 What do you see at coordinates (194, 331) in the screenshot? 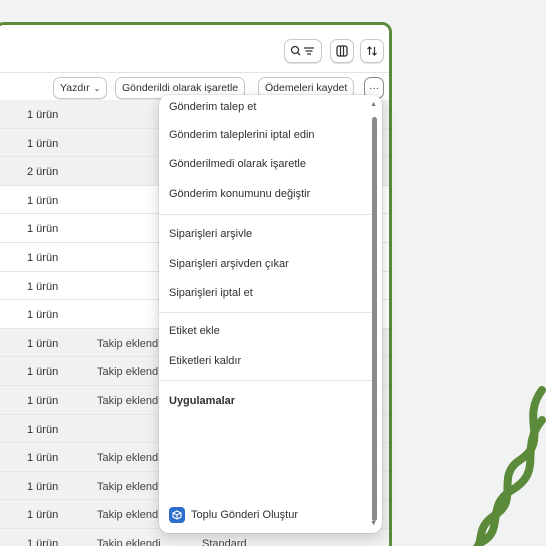
I see `menu-item-add-tags: Etiket ekle` at bounding box center [194, 331].